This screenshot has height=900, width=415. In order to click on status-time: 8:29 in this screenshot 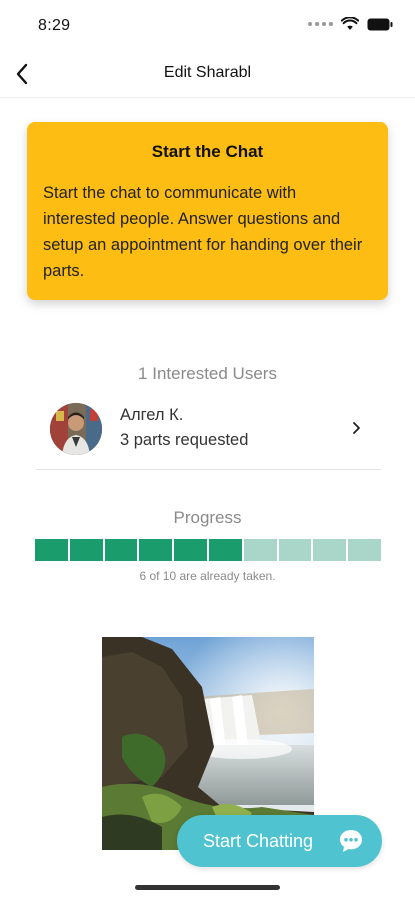, I will do `click(54, 25)`.